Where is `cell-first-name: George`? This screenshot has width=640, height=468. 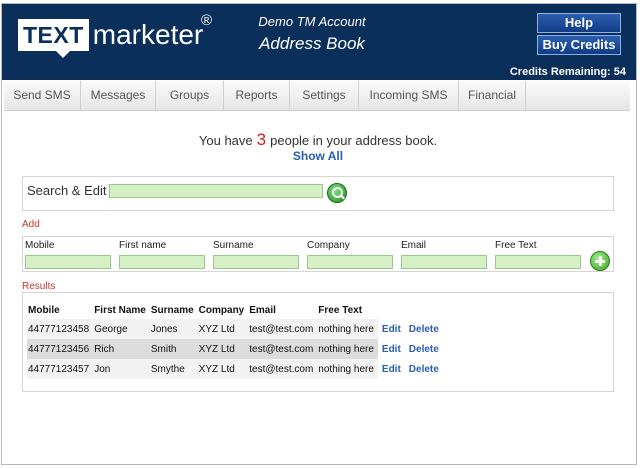
cell-first-name: George is located at coordinates (111, 329).